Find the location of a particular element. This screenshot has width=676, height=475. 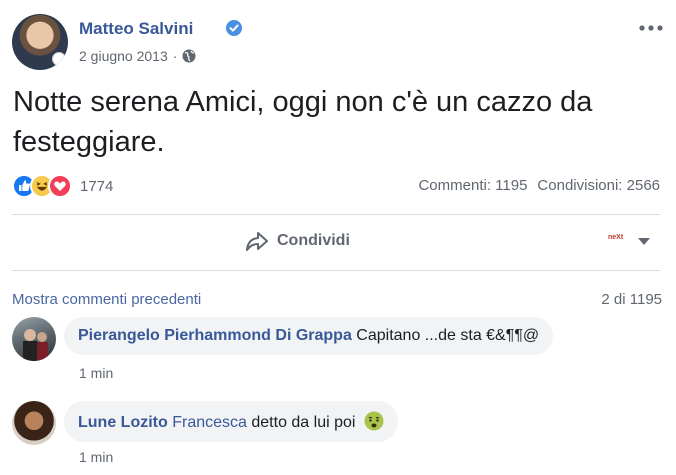

share-icon is located at coordinates (257, 241).